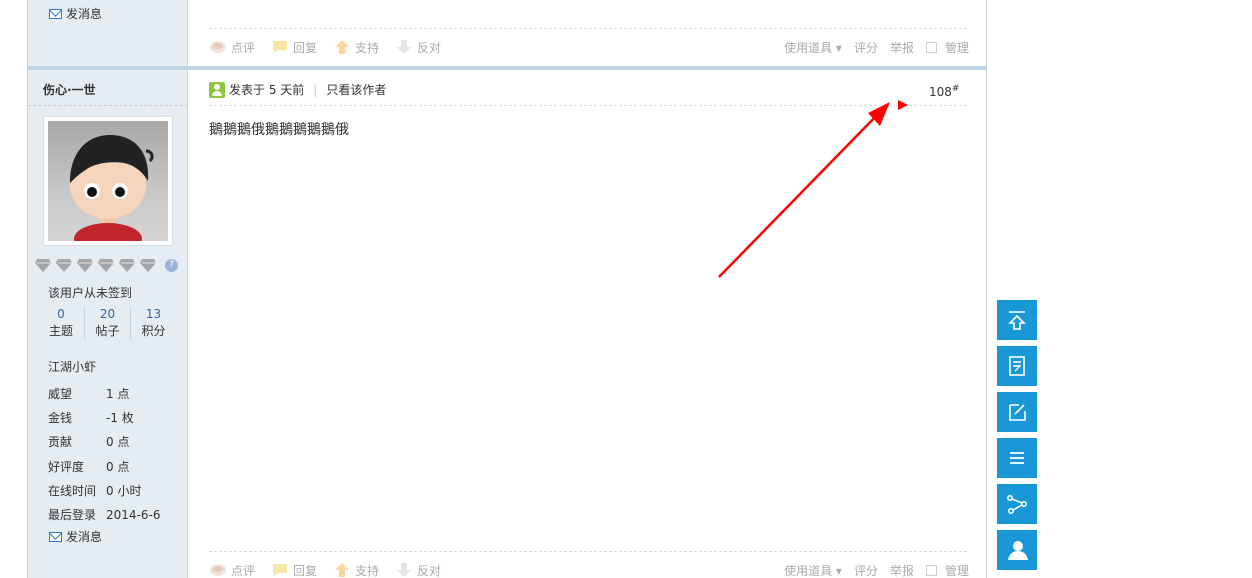 Image resolution: width=1252 pixels, height=578 pixels. I want to click on user-button, so click(1017, 550).